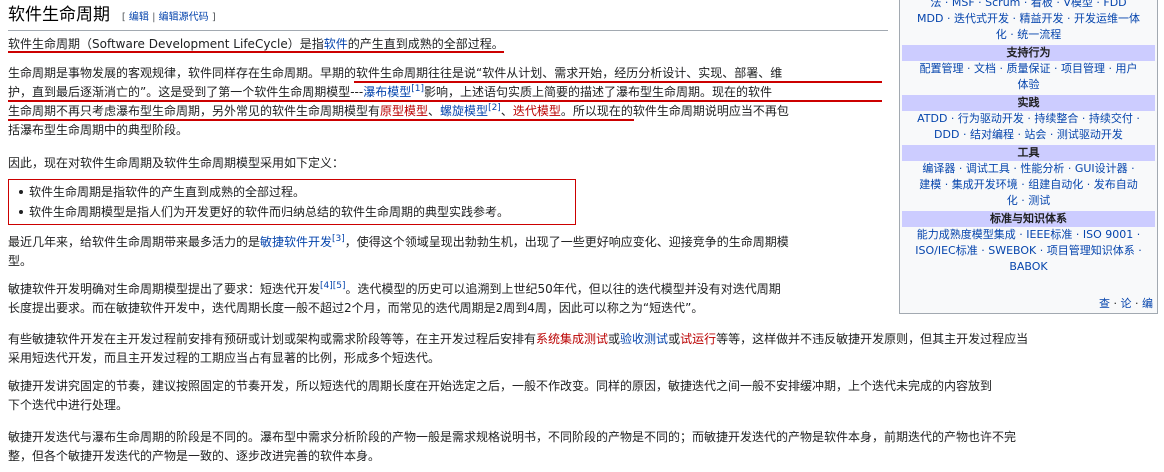 Image resolution: width=1164 pixels, height=472 pixels. I want to click on citation-1: [1], so click(417, 89).